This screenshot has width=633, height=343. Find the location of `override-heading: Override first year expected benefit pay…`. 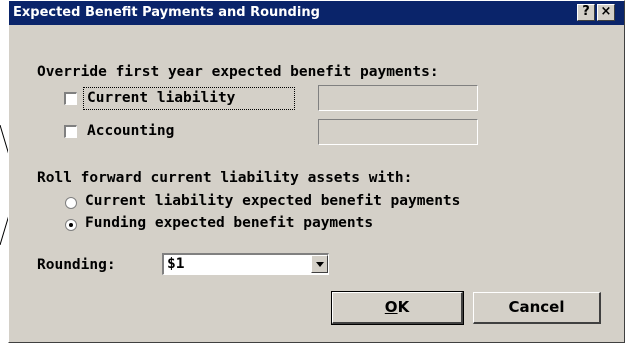

override-heading: Override first year expected benefit pay… is located at coordinates (238, 72).